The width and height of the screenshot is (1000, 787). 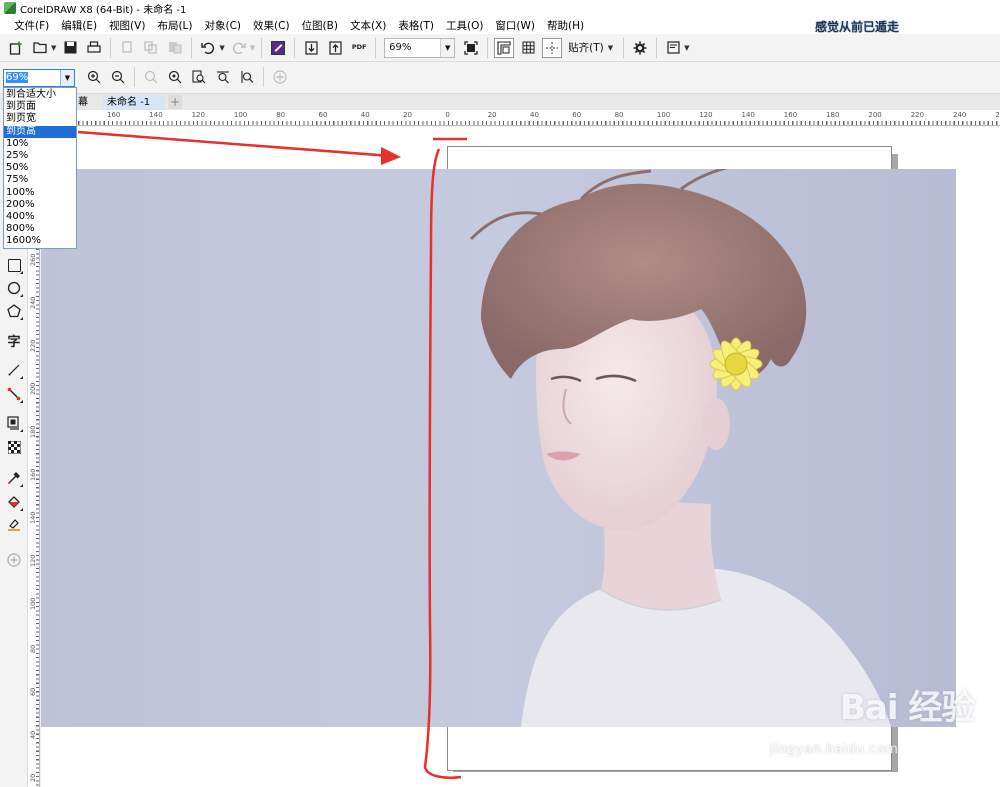 What do you see at coordinates (640, 48) in the screenshot?
I see `gear-icon` at bounding box center [640, 48].